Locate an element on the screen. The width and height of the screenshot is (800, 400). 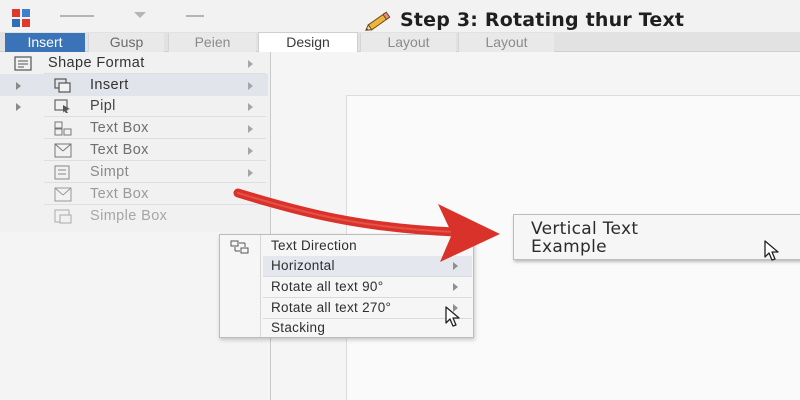
menu-item-label: Simpt is located at coordinates (110, 172).